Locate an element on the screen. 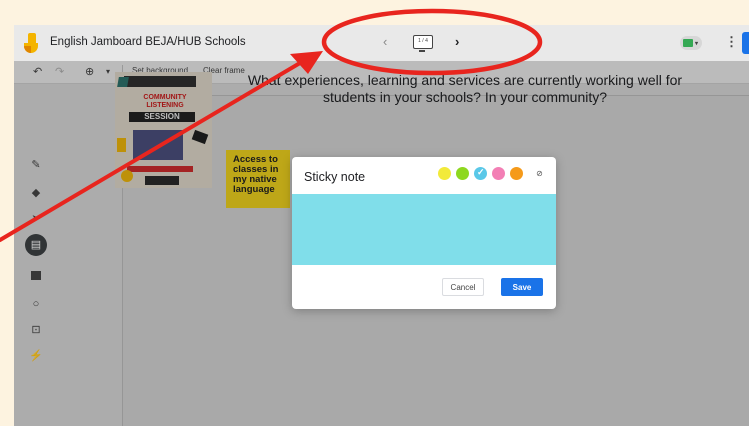 This screenshot has height=426, width=749. more-options-icon: ⋮ is located at coordinates (731, 42).